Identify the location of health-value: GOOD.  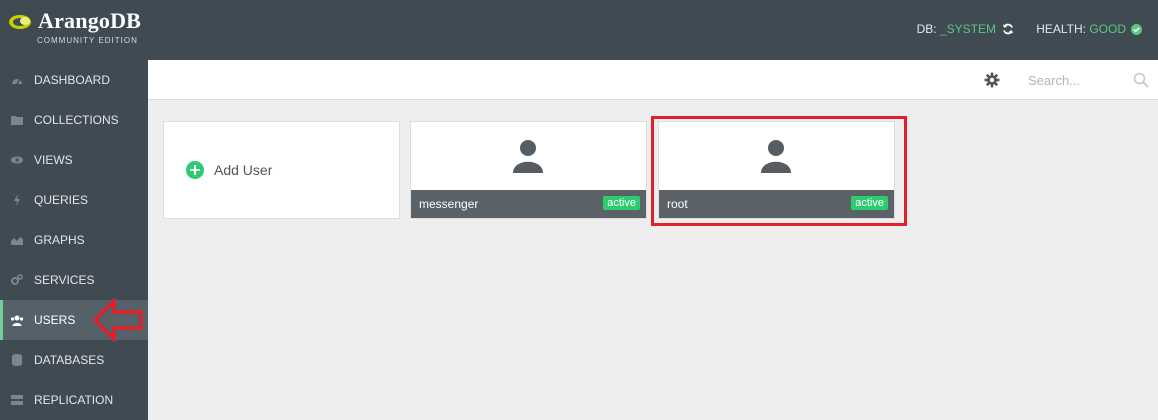
(1107, 29).